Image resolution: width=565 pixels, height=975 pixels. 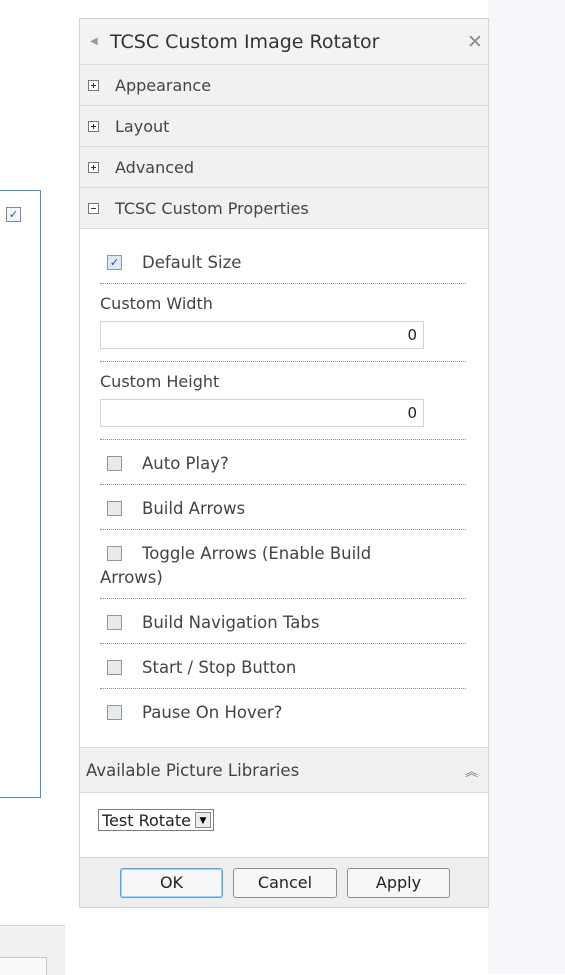 What do you see at coordinates (475, 42) in the screenshot?
I see `close-icon: ✕` at bounding box center [475, 42].